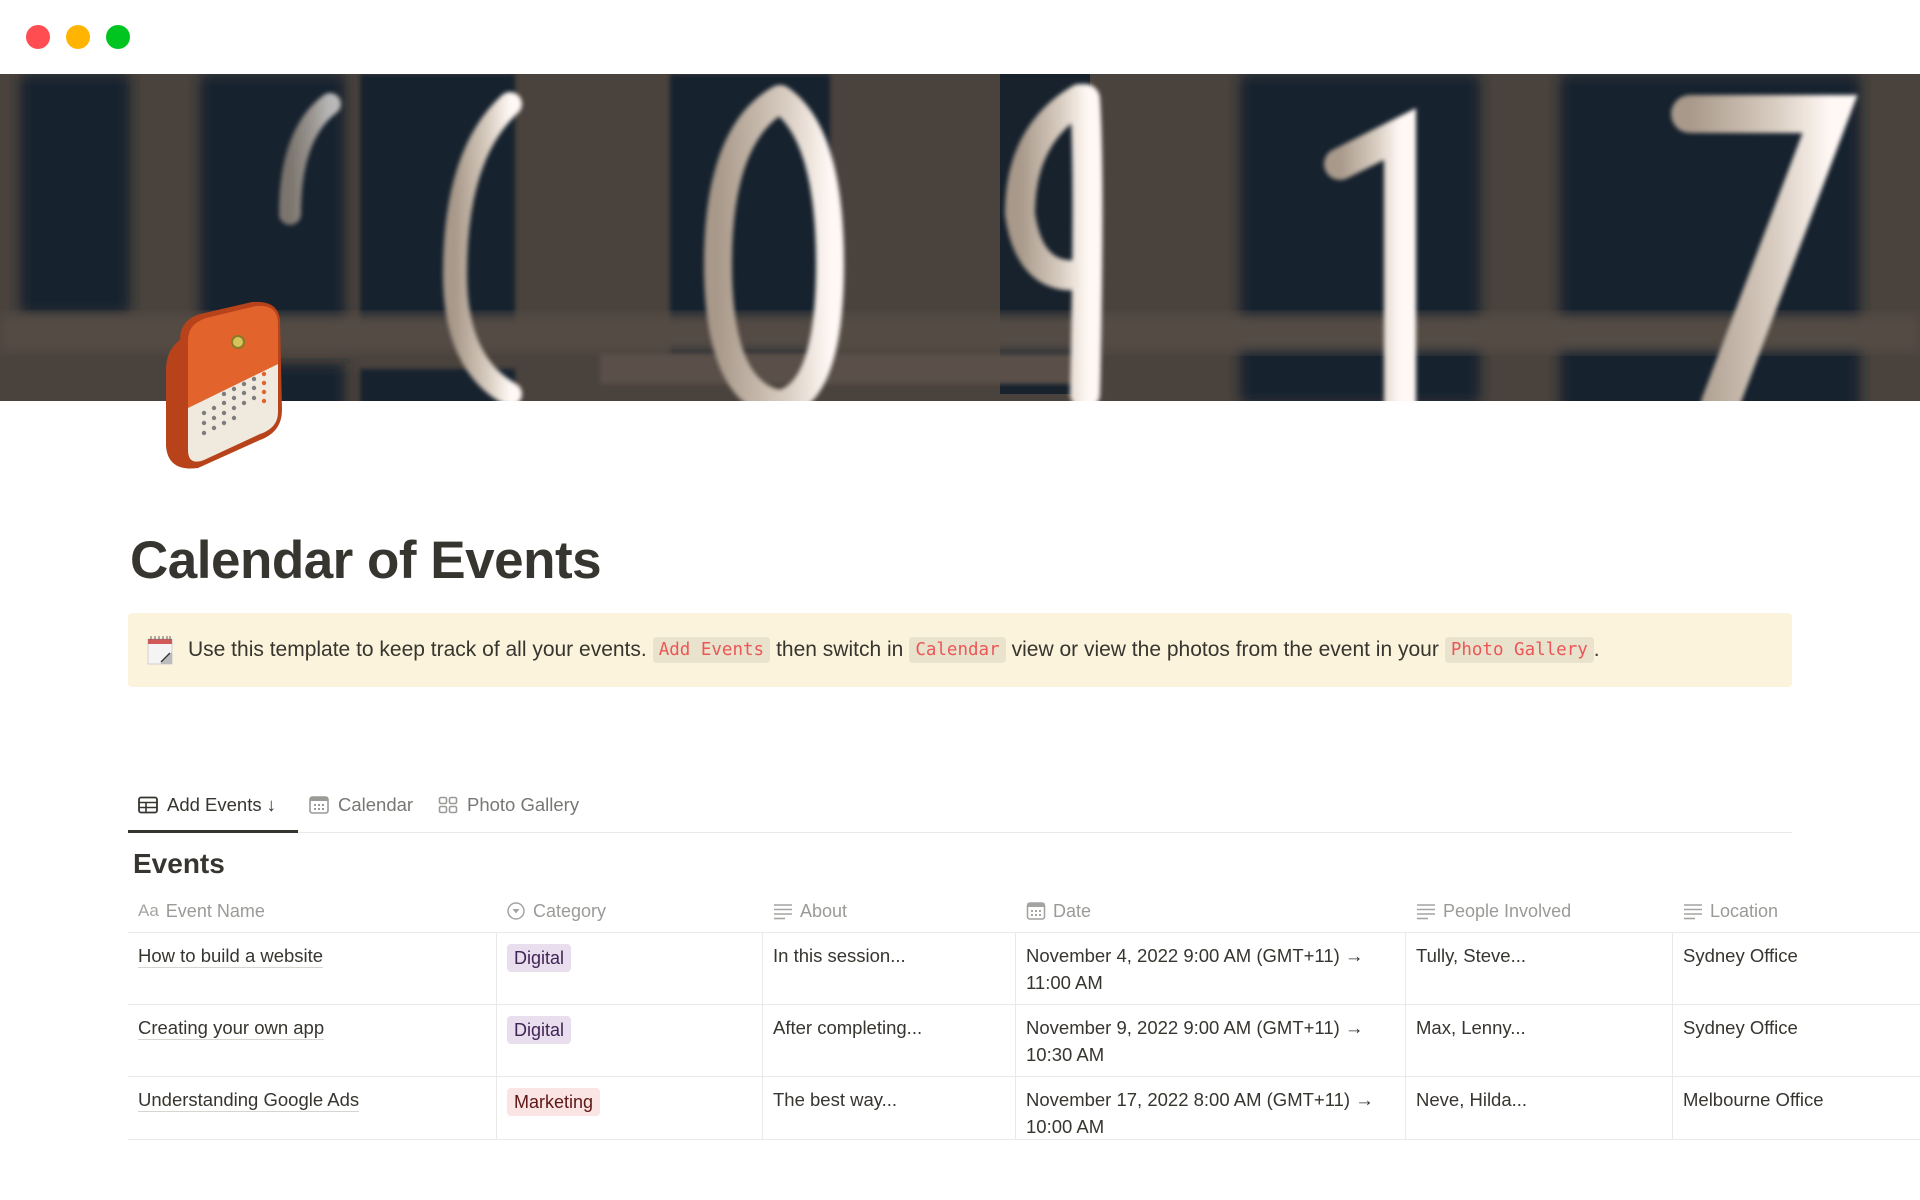  I want to click on spiral-calendar-icon, so click(160, 650).